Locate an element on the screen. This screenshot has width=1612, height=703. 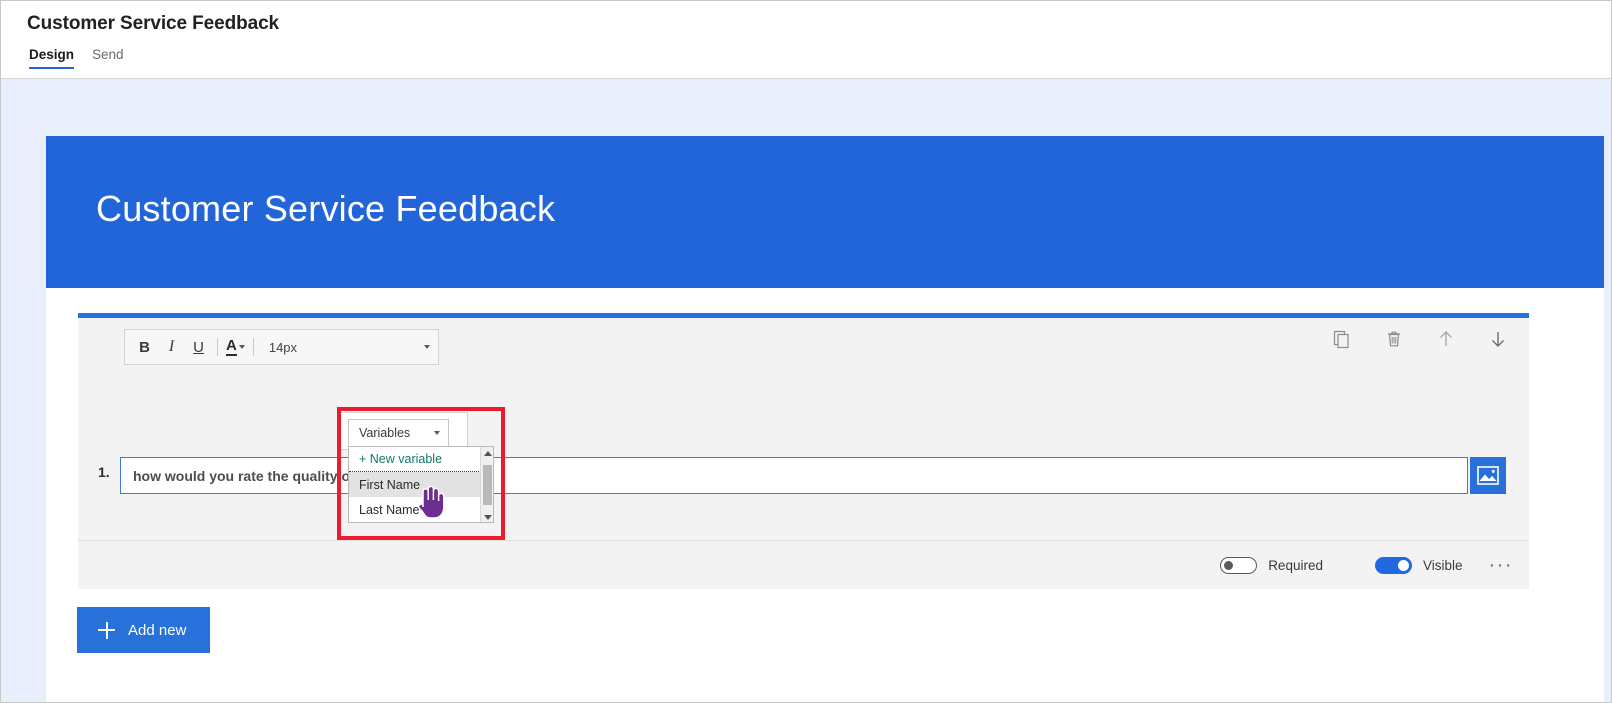
required-toggle is located at coordinates (1239, 565).